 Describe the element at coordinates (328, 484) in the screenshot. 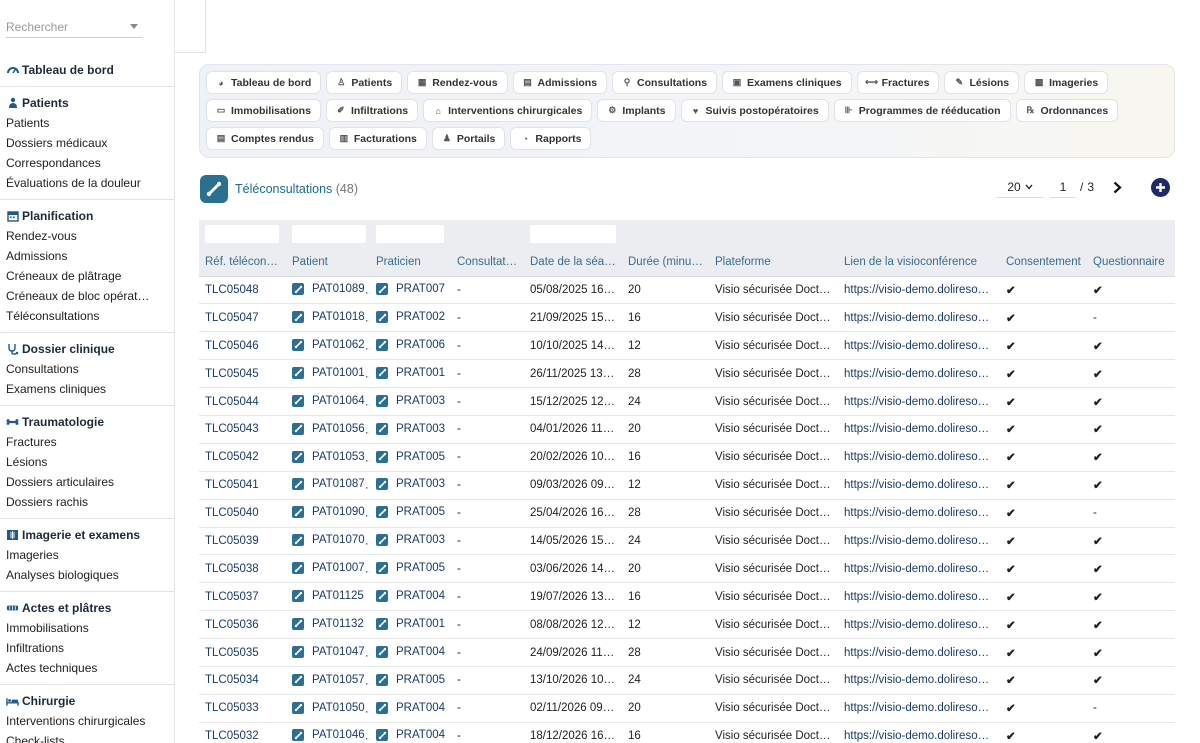

I see `patient-link: PAT01087` at that location.